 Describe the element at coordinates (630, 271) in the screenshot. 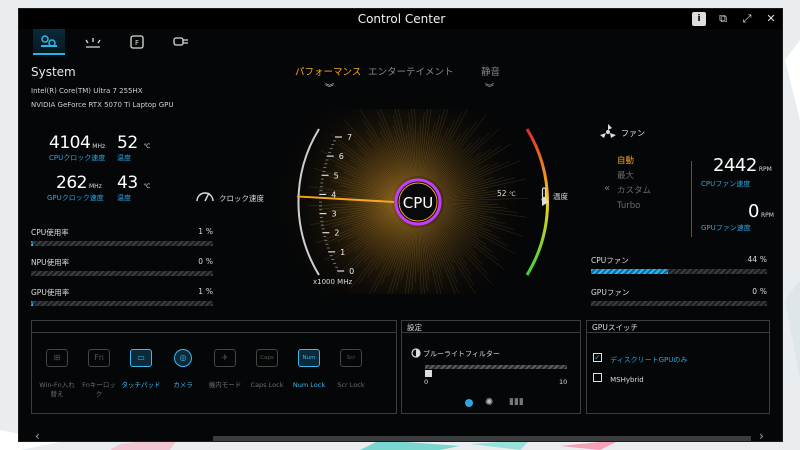

I see `cpu-fan-fill` at that location.